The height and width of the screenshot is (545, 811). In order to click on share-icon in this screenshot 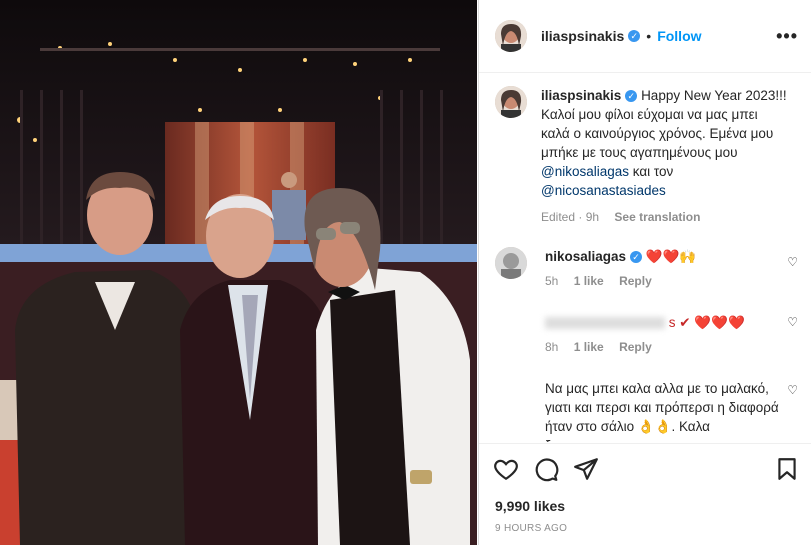, I will do `click(586, 469)`.